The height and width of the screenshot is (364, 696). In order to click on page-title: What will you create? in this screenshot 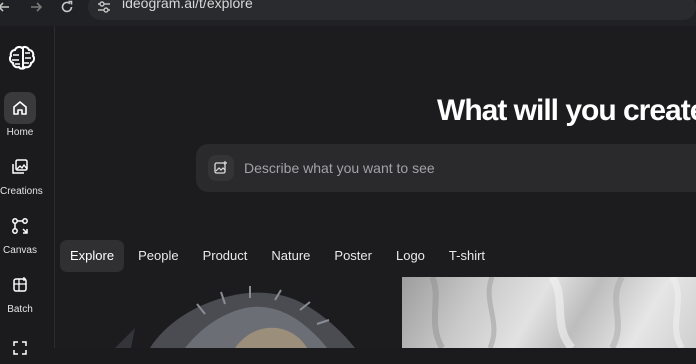, I will do `click(566, 110)`.